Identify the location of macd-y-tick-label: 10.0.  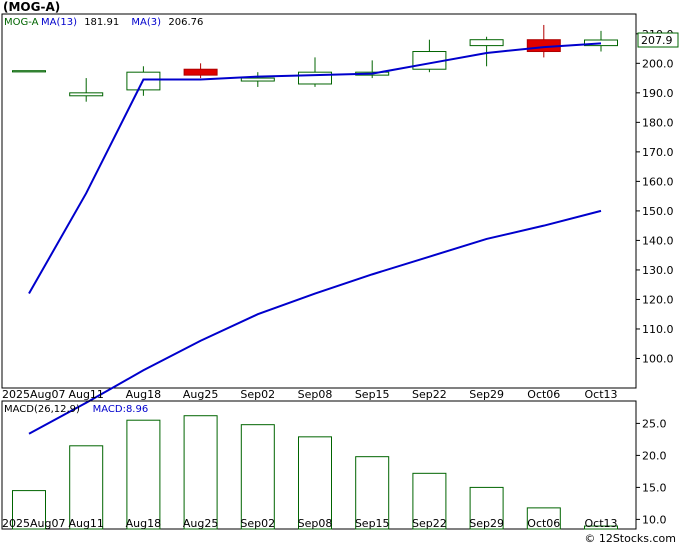
(654, 519).